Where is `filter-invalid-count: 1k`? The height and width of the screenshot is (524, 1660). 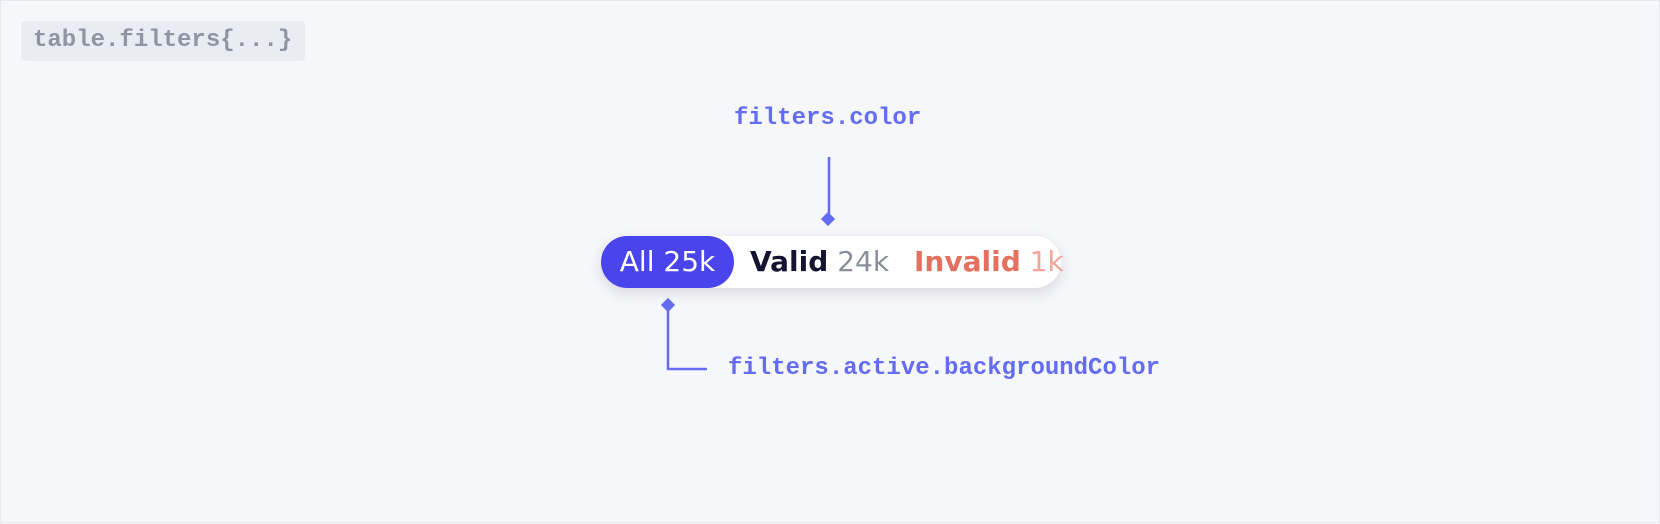 filter-invalid-count: 1k is located at coordinates (1046, 261).